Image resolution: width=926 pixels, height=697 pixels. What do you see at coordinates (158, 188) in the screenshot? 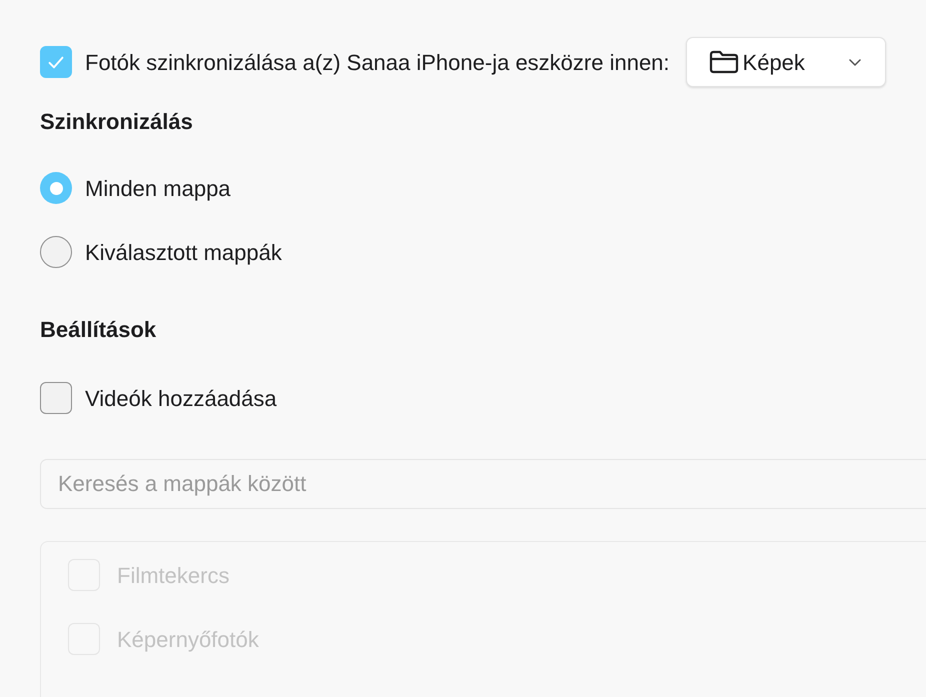
I see `radio-label: Minden mappa` at bounding box center [158, 188].